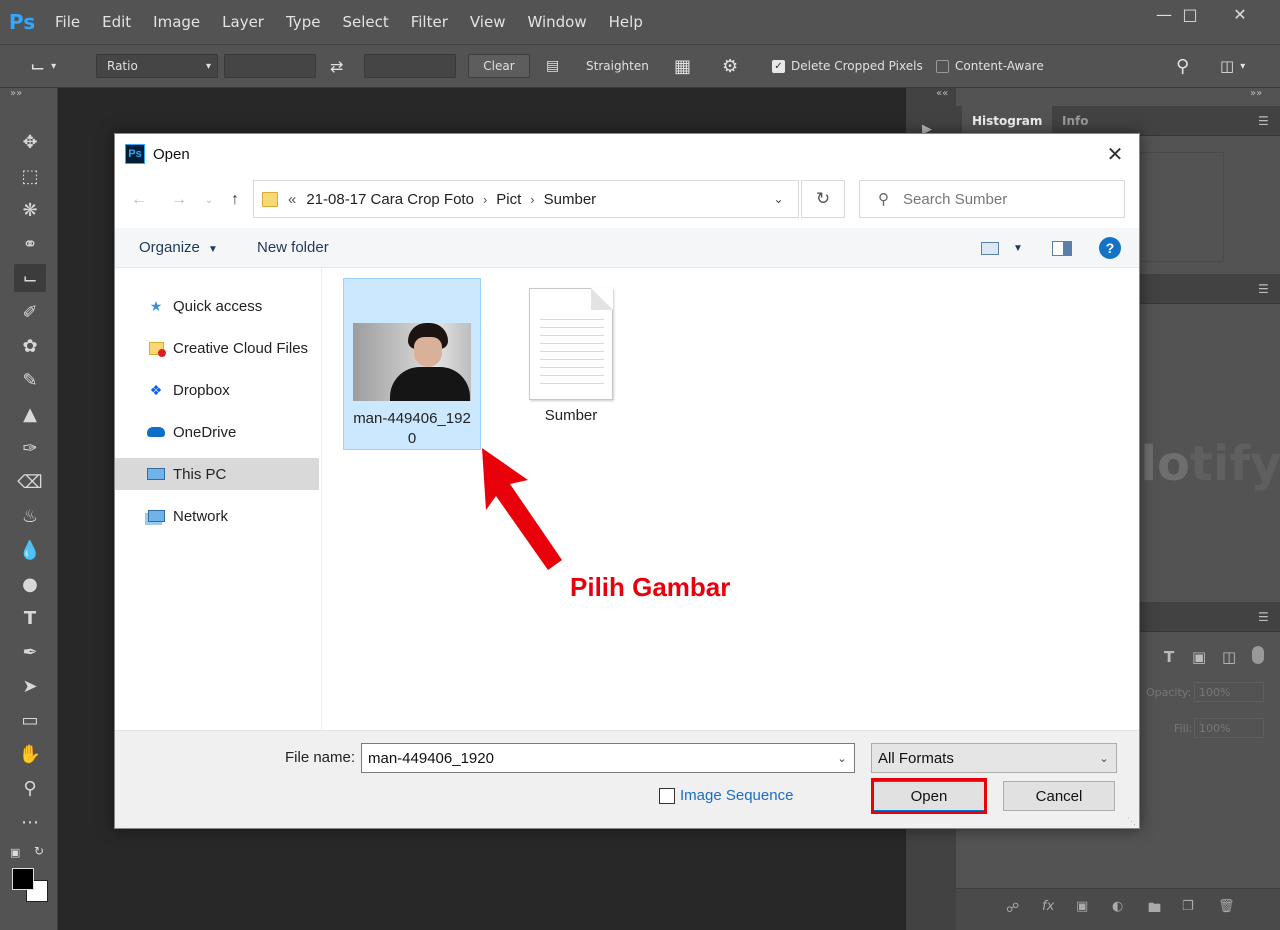  Describe the element at coordinates (243, 22) in the screenshot. I see `menu-layer: Layer` at that location.